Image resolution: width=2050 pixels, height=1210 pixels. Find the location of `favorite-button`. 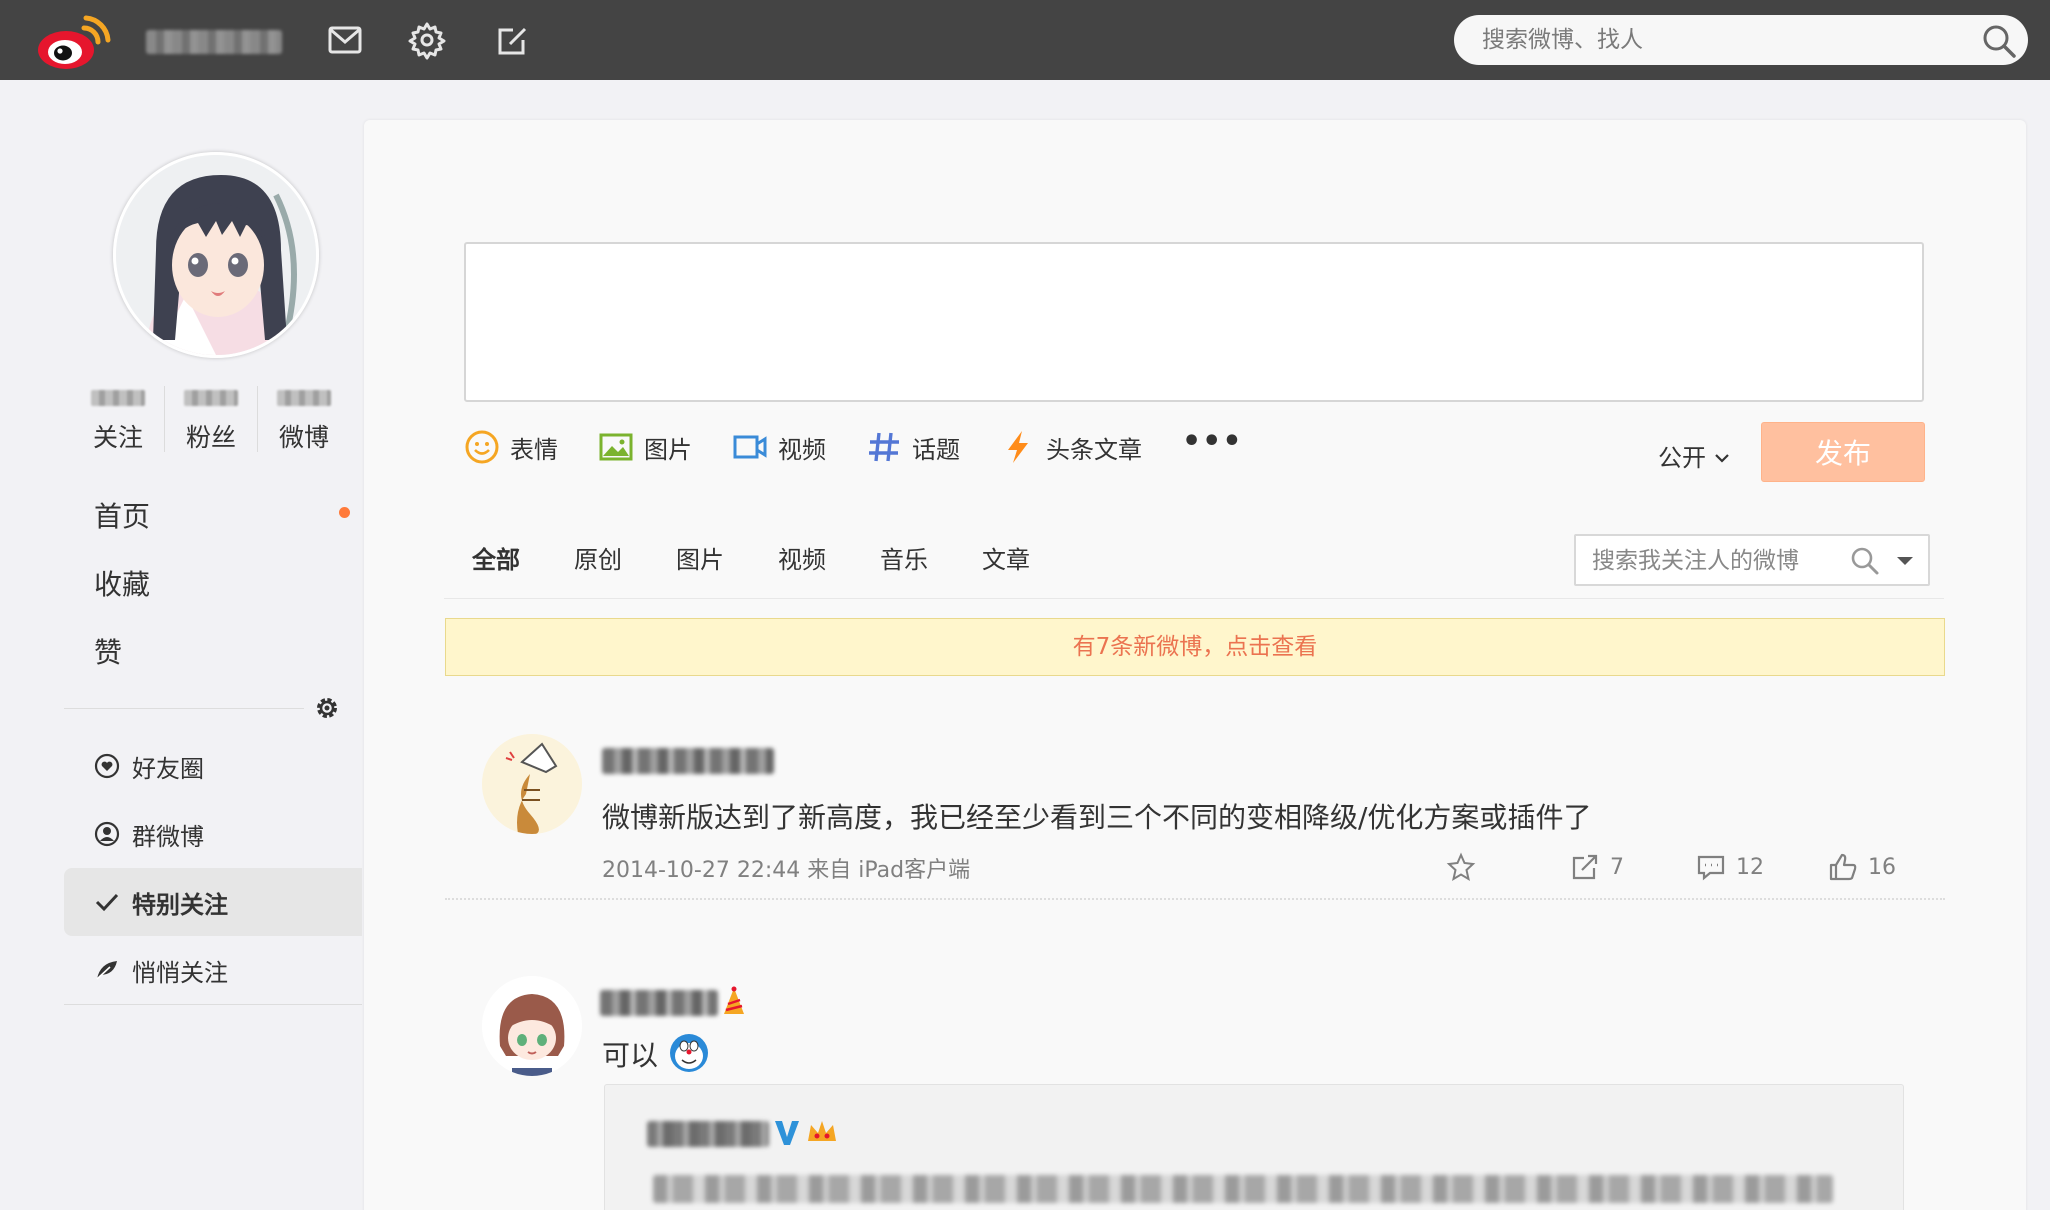

favorite-button is located at coordinates (1466, 867).